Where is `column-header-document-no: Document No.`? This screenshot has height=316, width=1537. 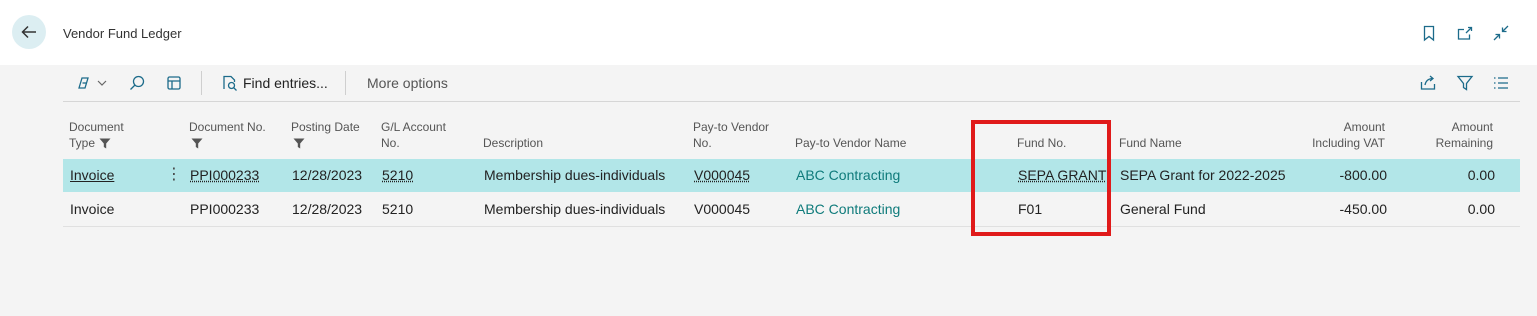
column-header-document-no: Document No. is located at coordinates (227, 135).